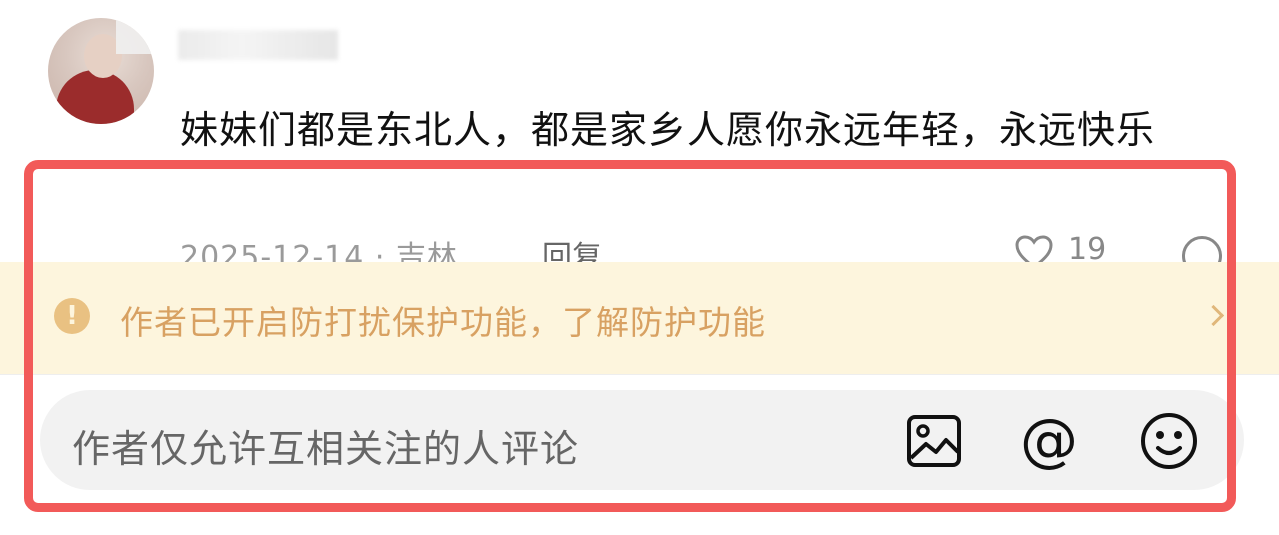  What do you see at coordinates (258, 45) in the screenshot?
I see `username-blurred` at bounding box center [258, 45].